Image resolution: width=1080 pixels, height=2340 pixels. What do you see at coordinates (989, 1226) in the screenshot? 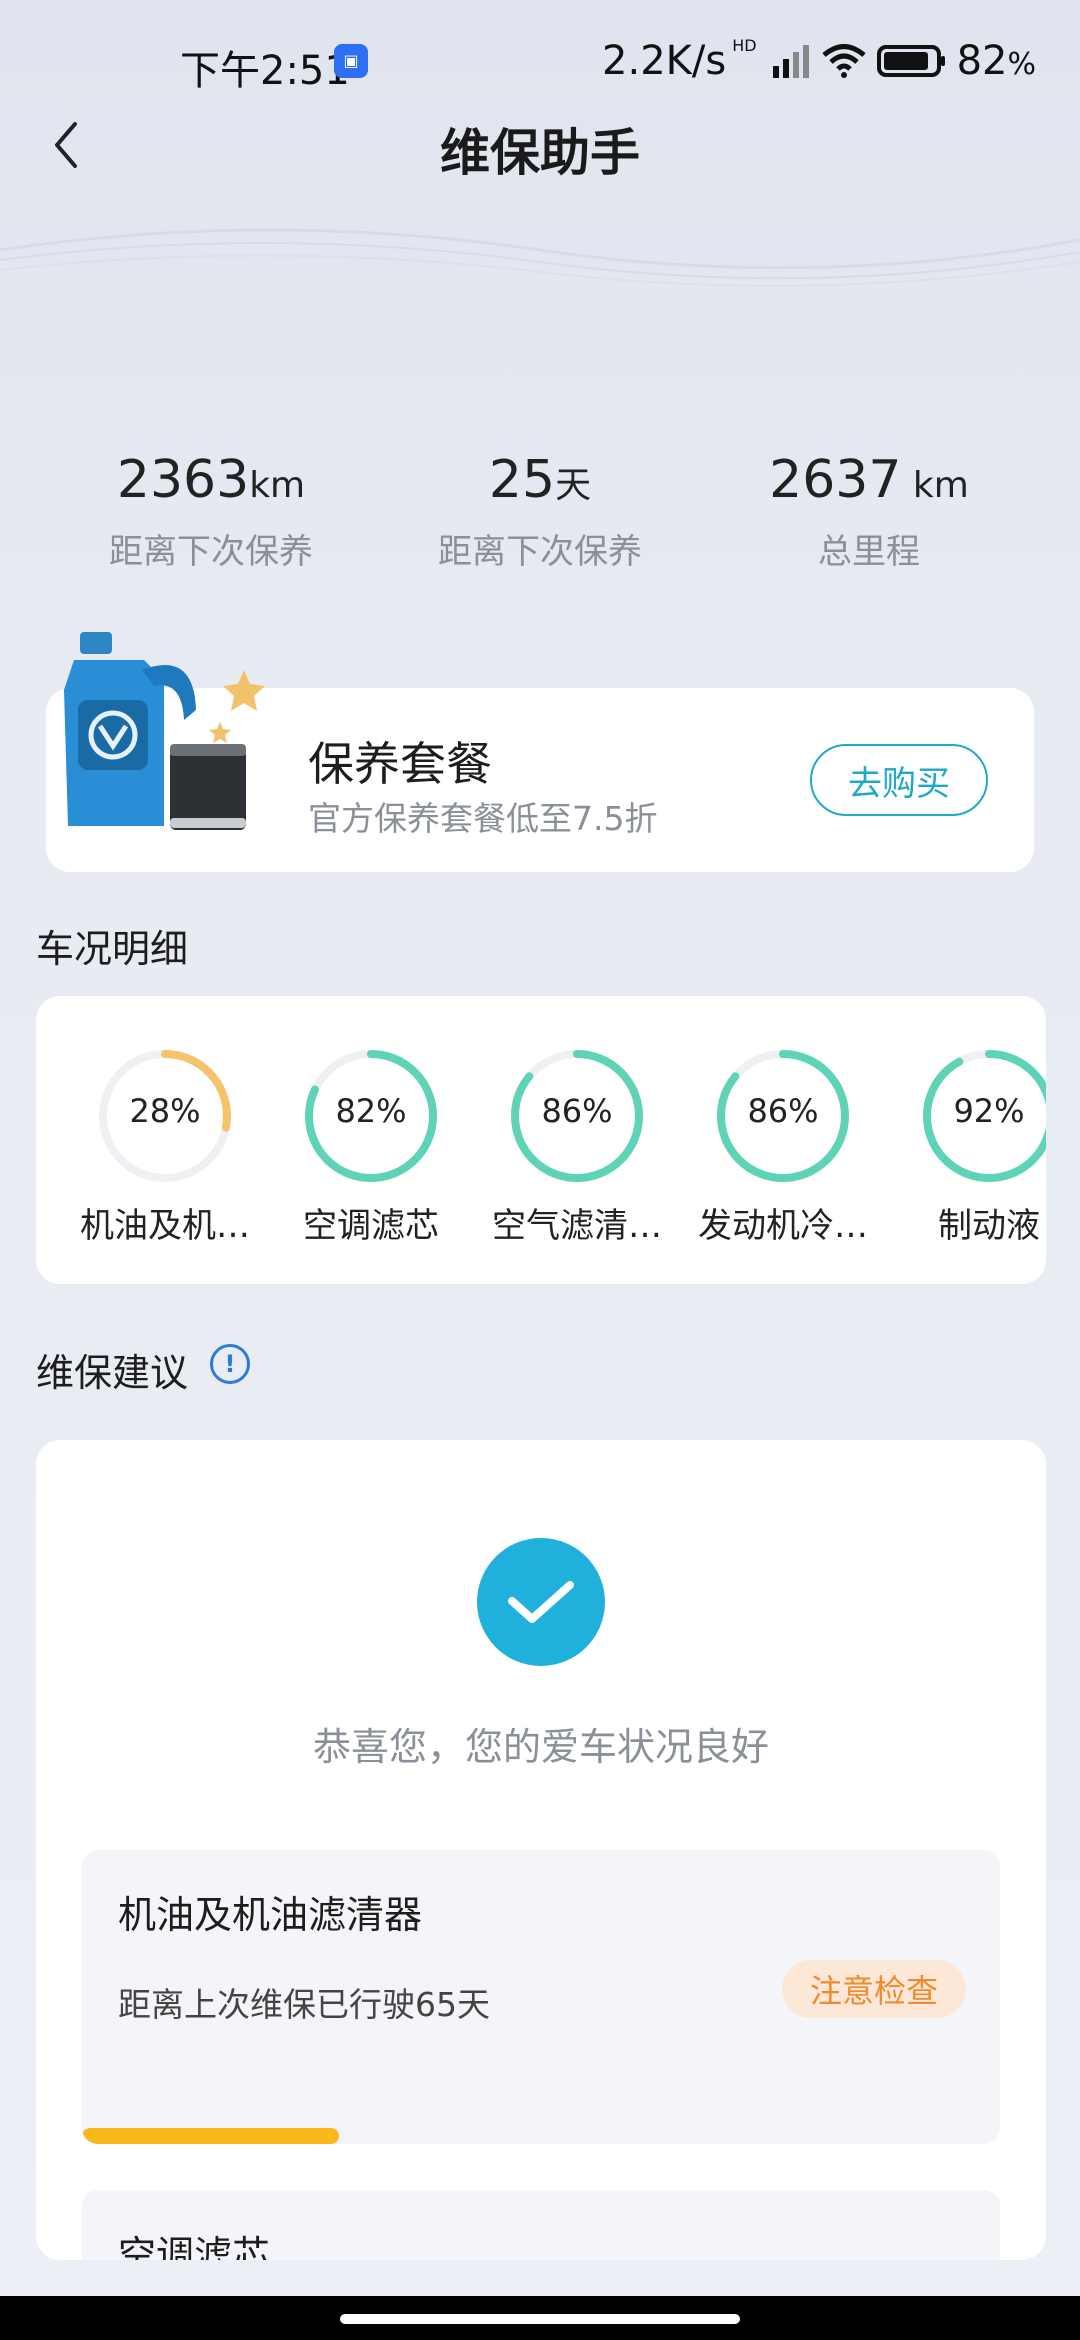
I see `gauge-label: 制动液` at bounding box center [989, 1226].